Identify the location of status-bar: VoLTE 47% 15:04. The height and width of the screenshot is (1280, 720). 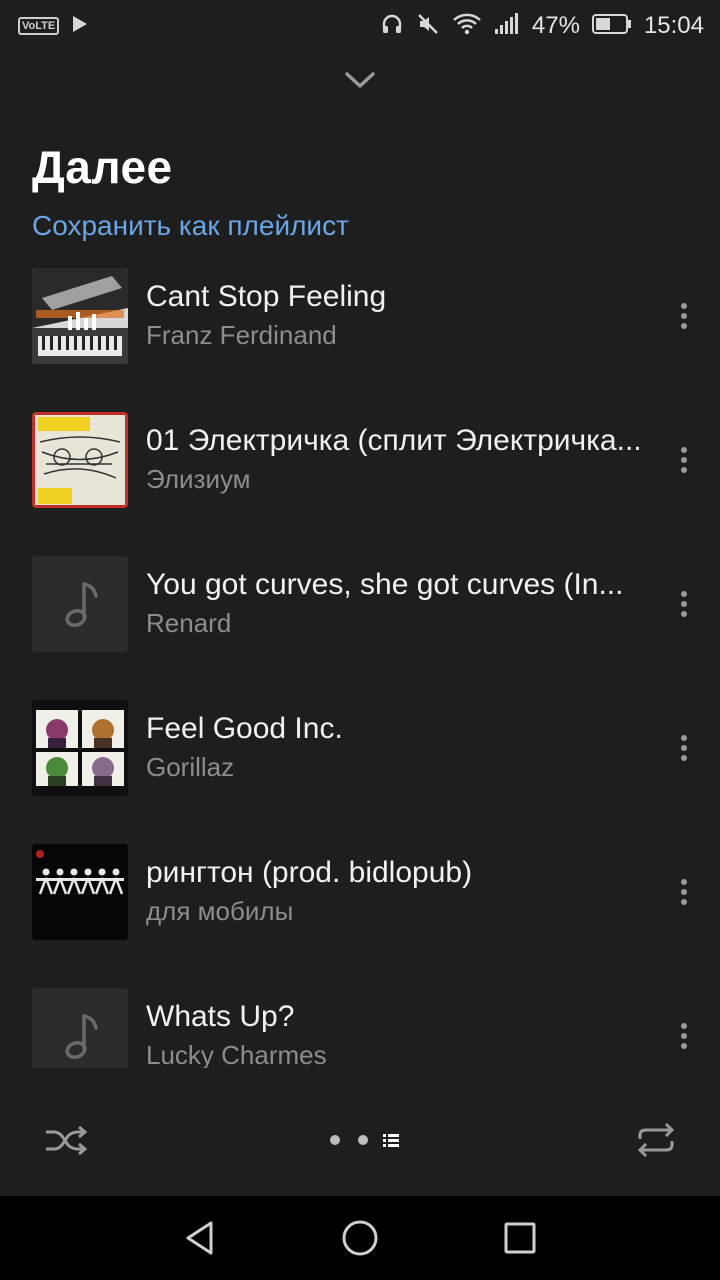
(360, 26).